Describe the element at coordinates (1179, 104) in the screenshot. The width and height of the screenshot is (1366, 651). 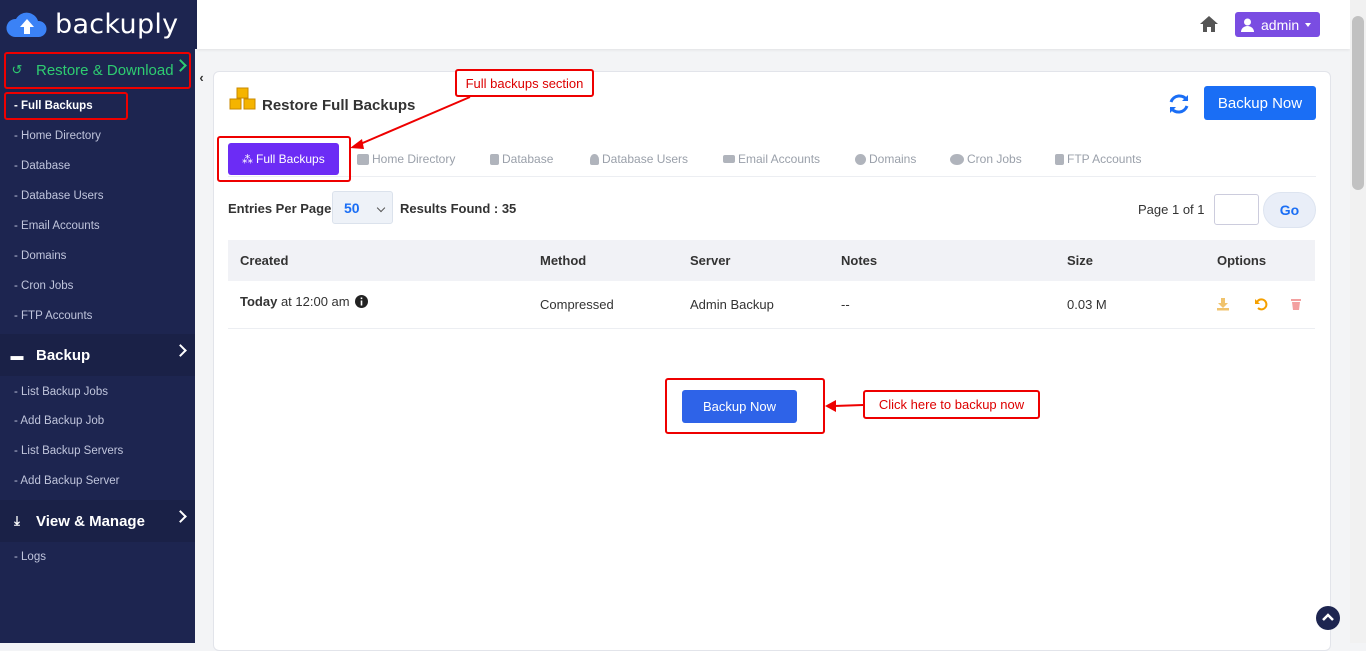
I see `refresh-icon` at that location.